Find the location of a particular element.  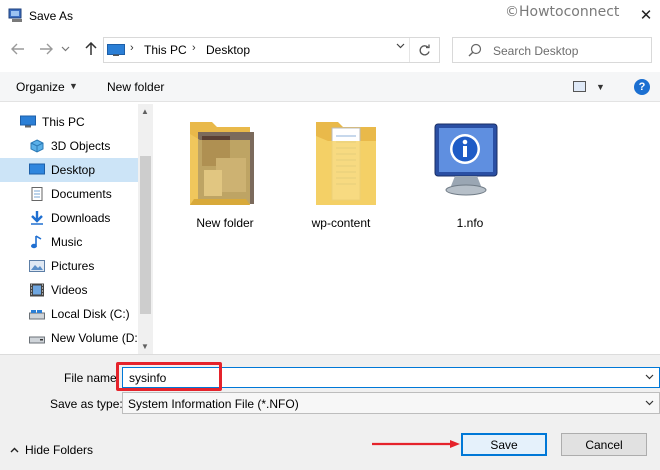

title-bar: Save As ©Howtoconnect ✕ is located at coordinates (330, 16).